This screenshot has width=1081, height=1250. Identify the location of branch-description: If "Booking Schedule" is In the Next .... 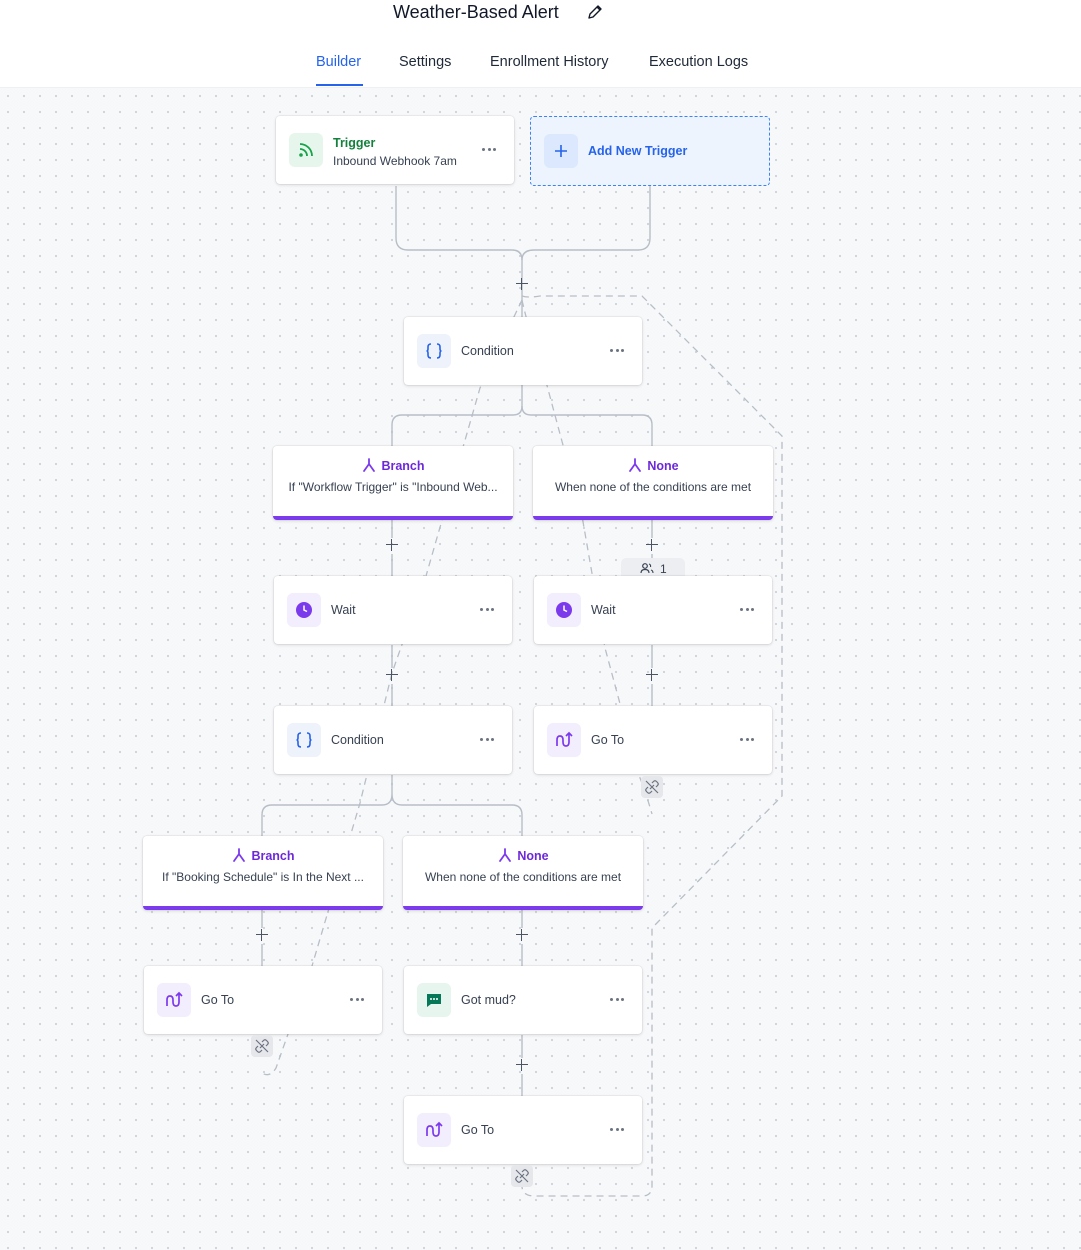
(263, 877).